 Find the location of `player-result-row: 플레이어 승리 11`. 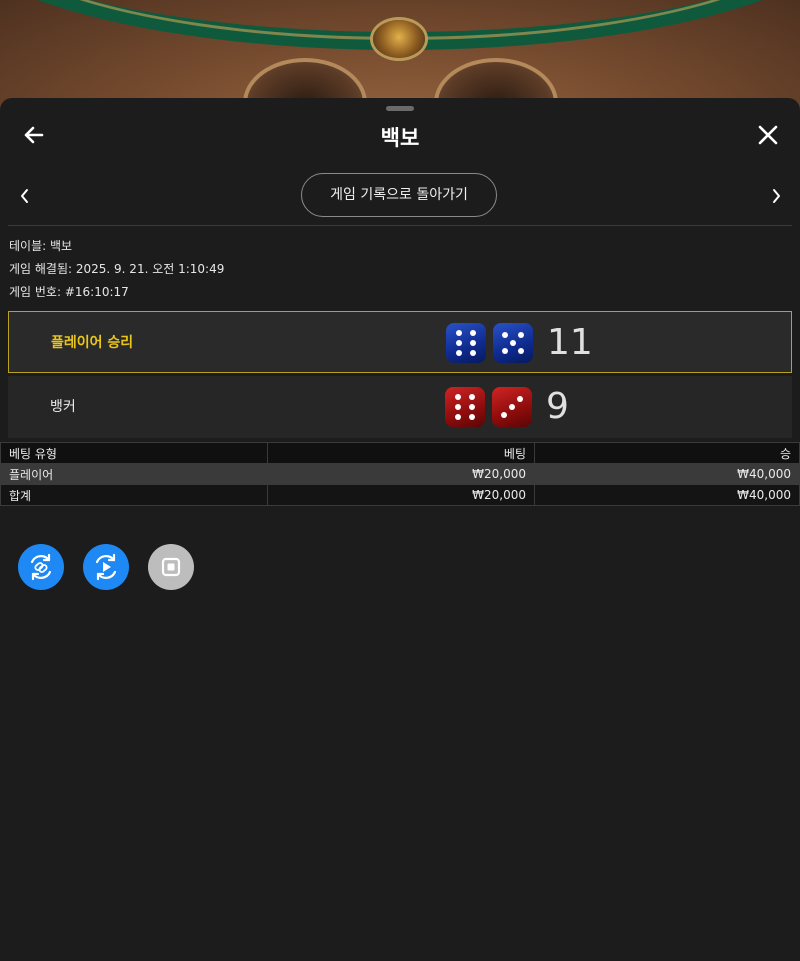

player-result-row: 플레이어 승리 11 is located at coordinates (400, 342).